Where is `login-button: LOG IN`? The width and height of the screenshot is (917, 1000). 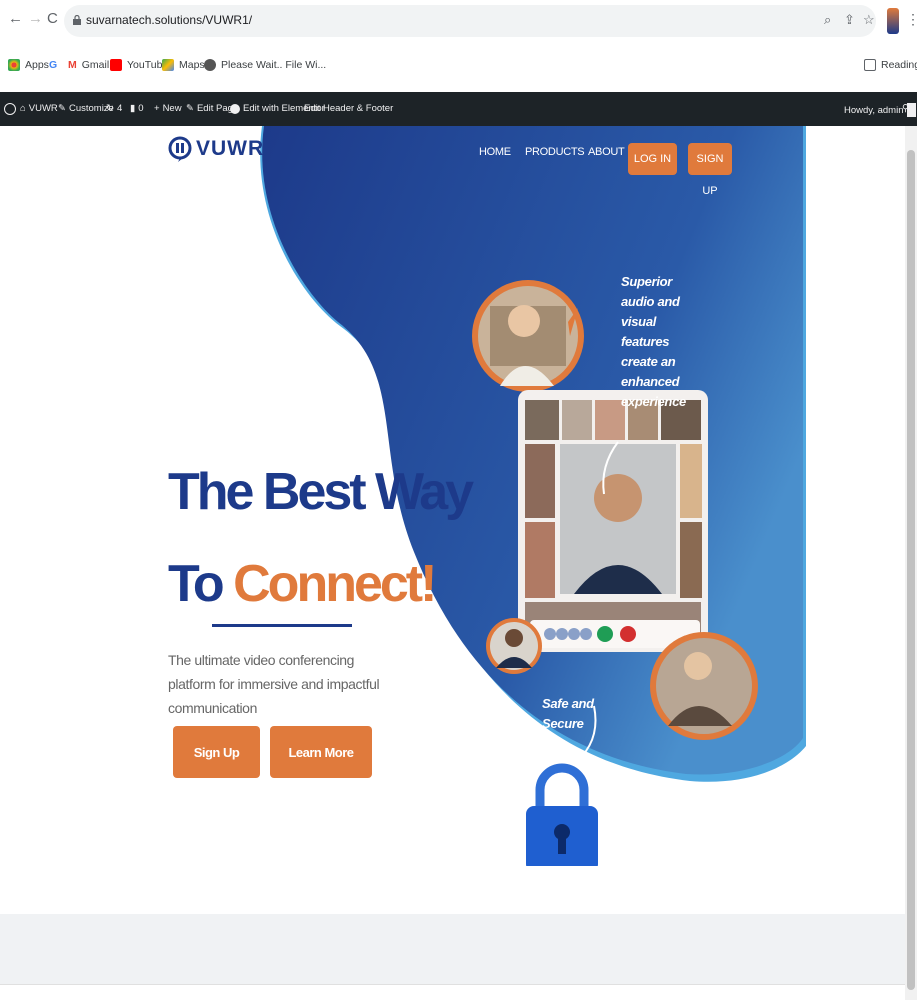 login-button: LOG IN is located at coordinates (652, 159).